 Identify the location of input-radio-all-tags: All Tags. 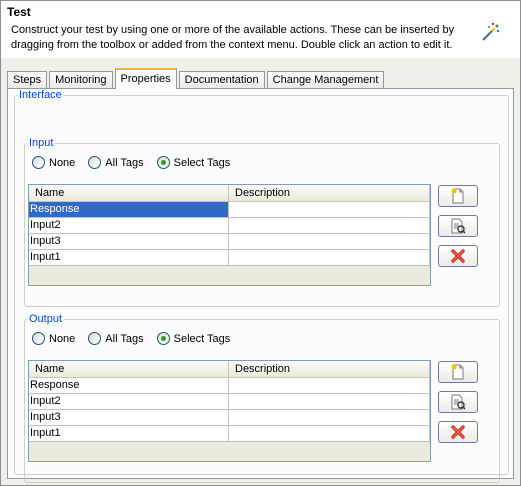
(116, 162).